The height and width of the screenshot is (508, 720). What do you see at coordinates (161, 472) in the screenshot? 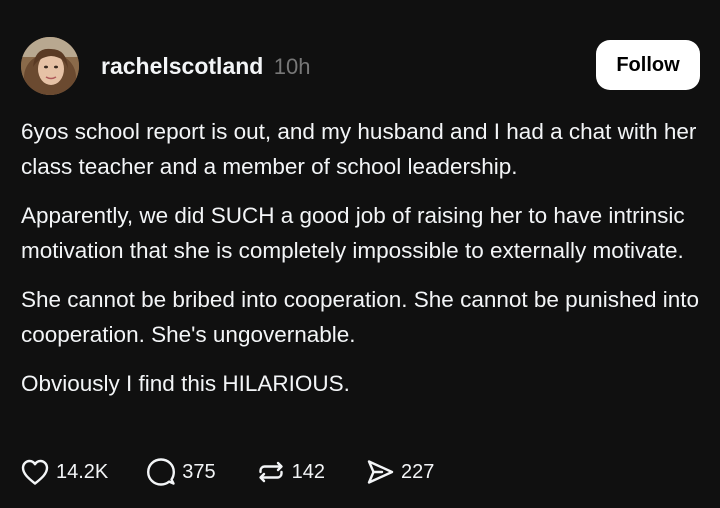
I see `speech-bubble-icon` at bounding box center [161, 472].